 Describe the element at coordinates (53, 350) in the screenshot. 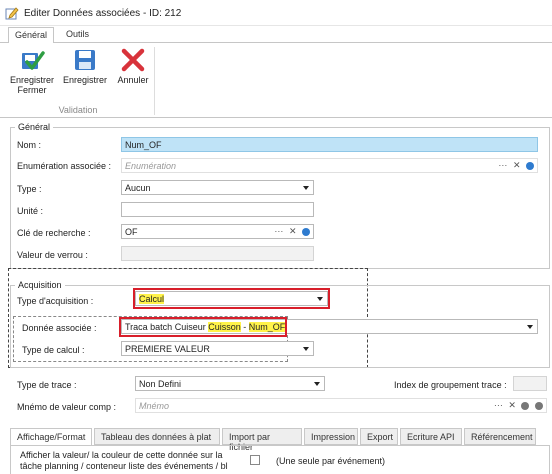

I see `calcul-label: Type de calcul :` at that location.